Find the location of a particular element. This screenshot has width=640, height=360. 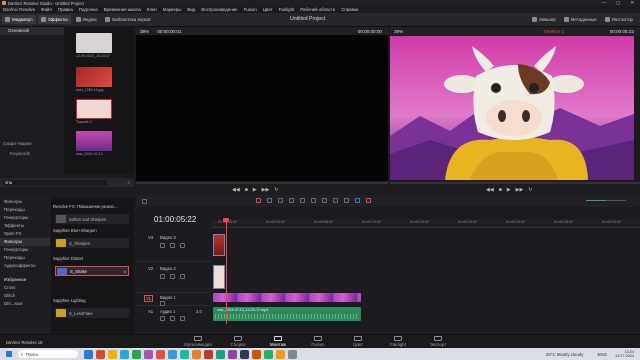

favorite-star-icon: ■ is located at coordinates (125, 271).